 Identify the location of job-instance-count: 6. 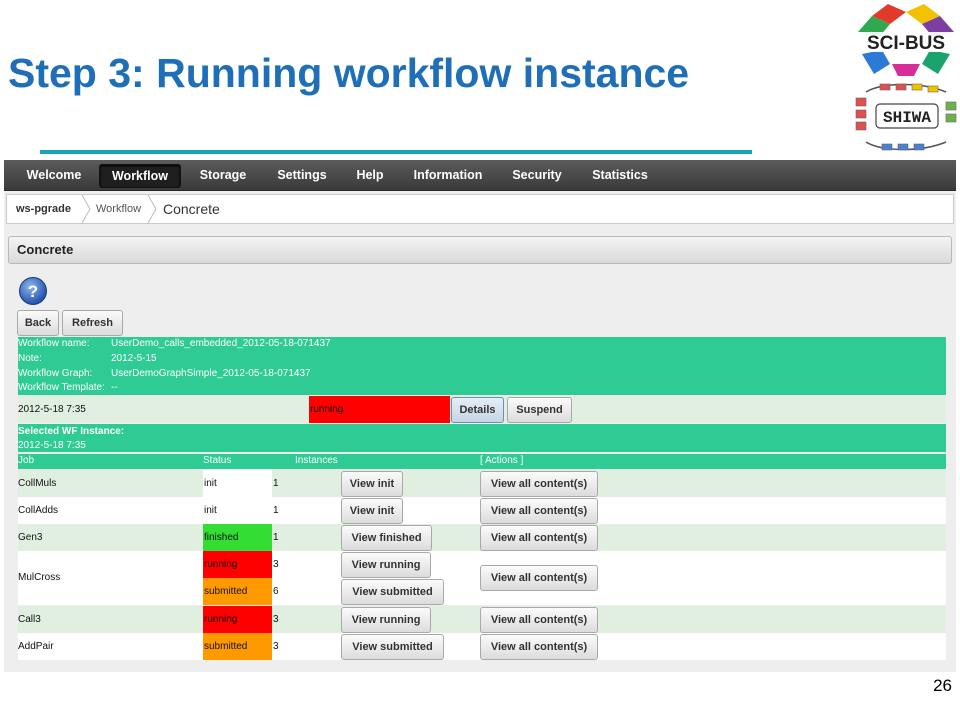
(276, 591).